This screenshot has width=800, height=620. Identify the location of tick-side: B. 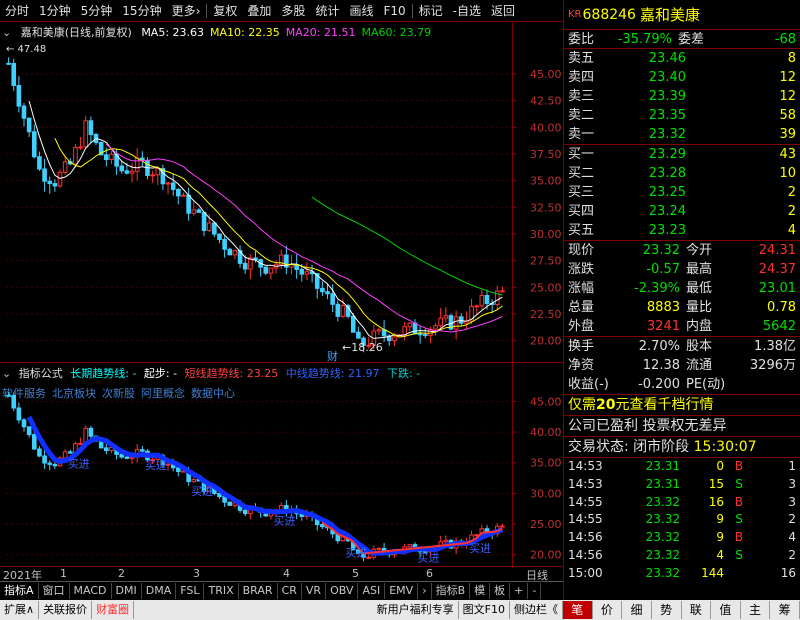
(739, 466).